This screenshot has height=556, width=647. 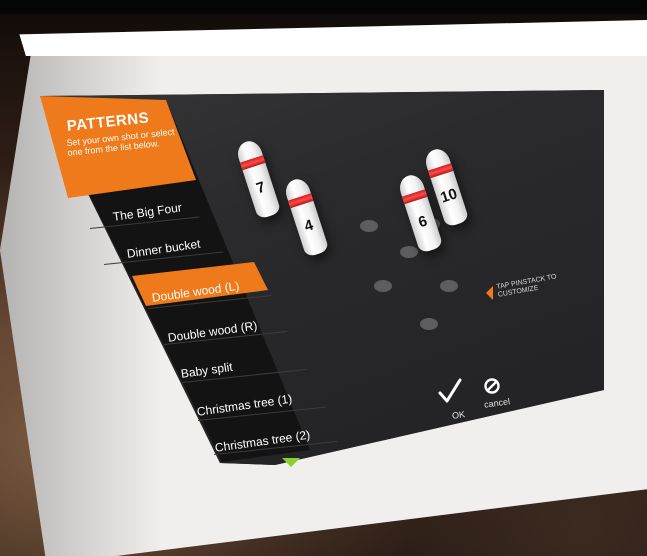 I want to click on ok-button, so click(x=450, y=393).